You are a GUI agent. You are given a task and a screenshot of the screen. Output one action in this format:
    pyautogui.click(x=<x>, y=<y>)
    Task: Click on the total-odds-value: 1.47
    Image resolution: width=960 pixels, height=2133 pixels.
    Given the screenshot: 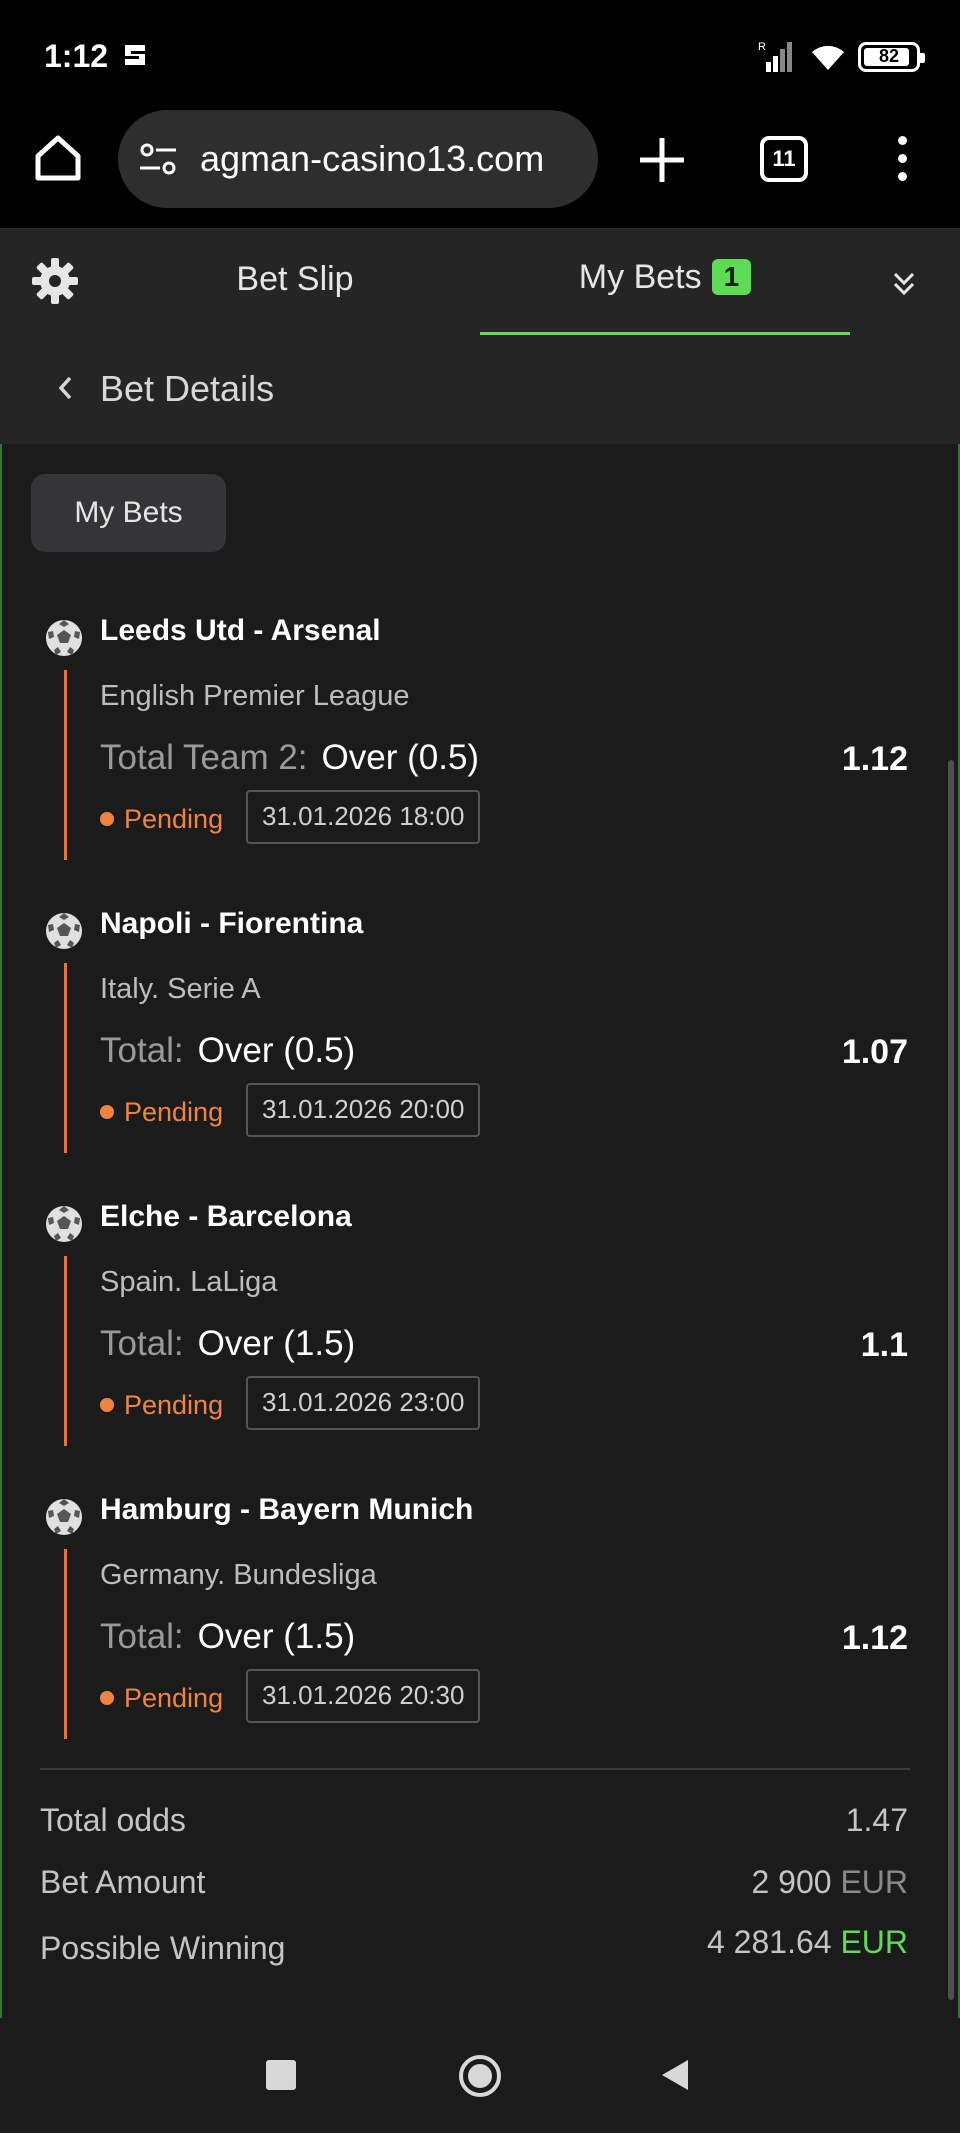 What is the action you would take?
    pyautogui.click(x=876, y=1820)
    